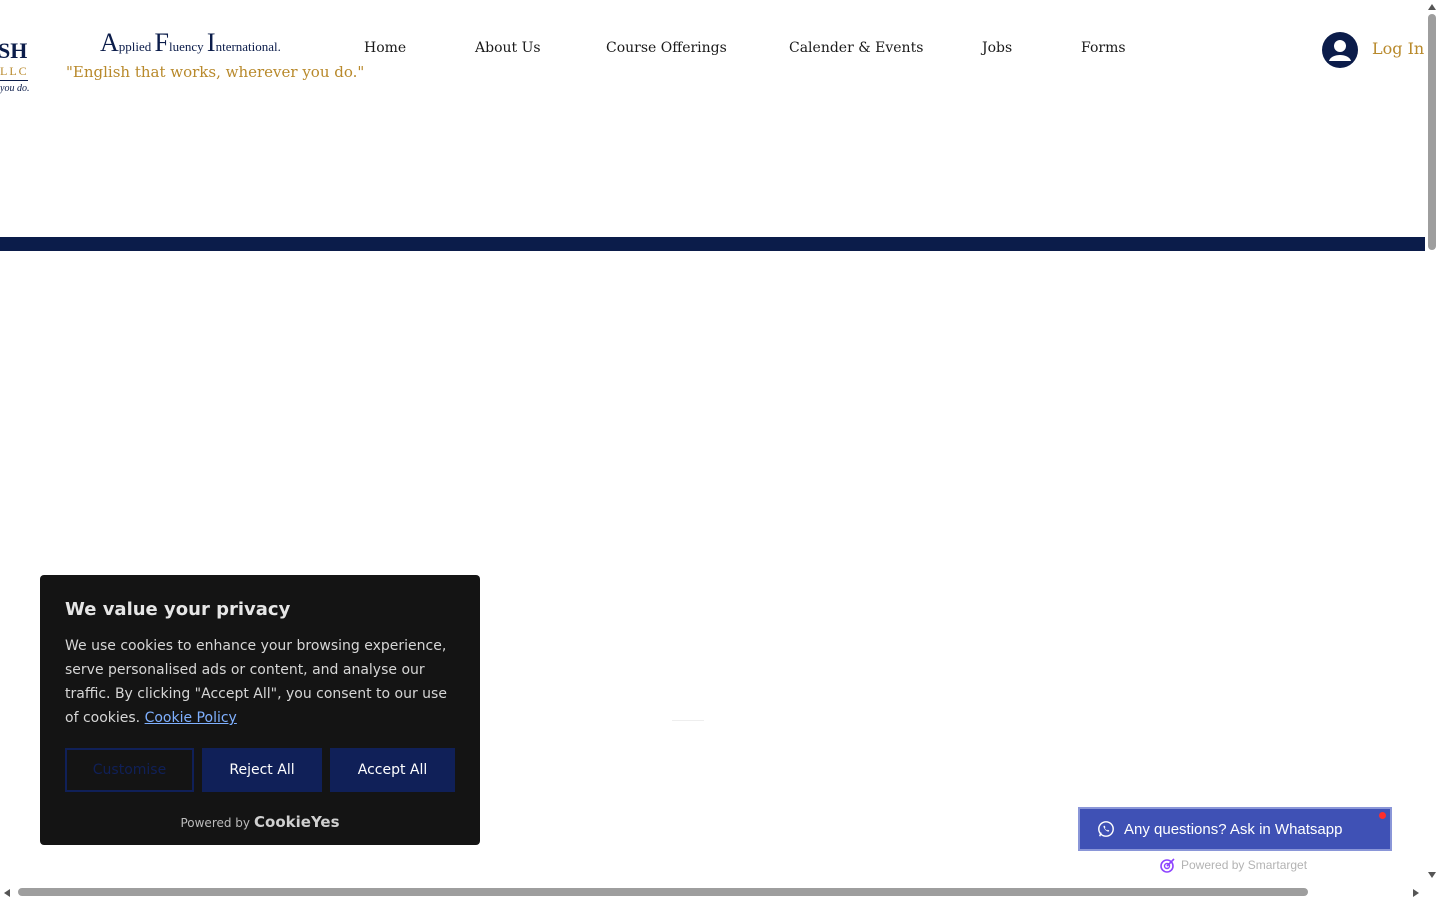  I want to click on nav-item-course-offerings: Course Offerings, so click(666, 48).